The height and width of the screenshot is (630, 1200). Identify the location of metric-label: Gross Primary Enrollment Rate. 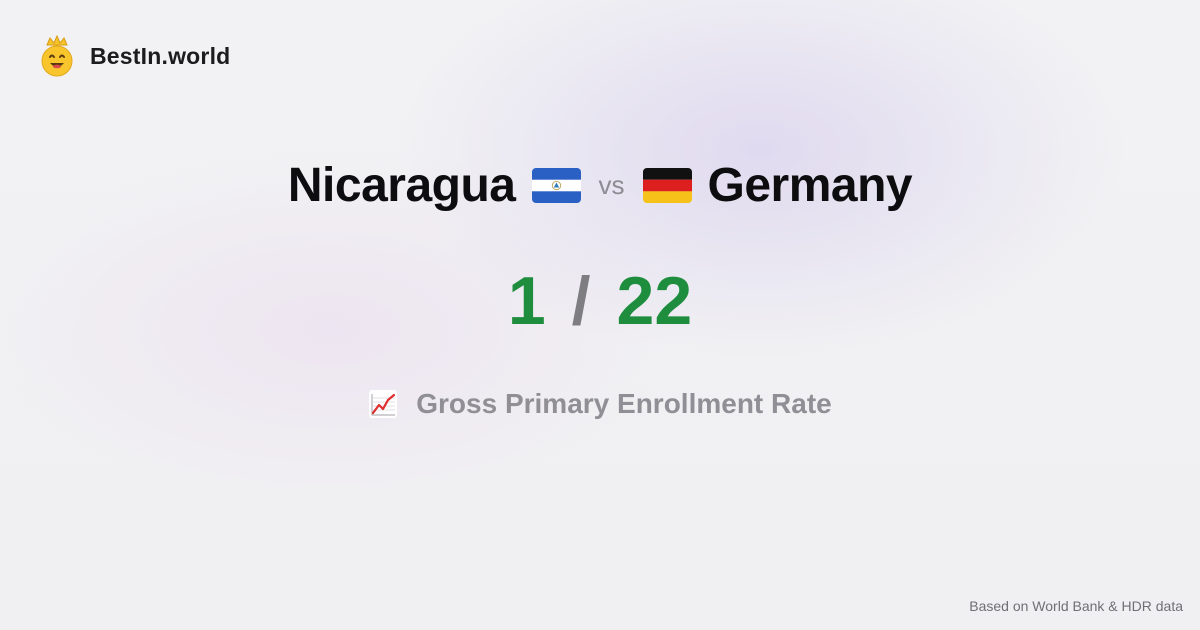
(624, 403).